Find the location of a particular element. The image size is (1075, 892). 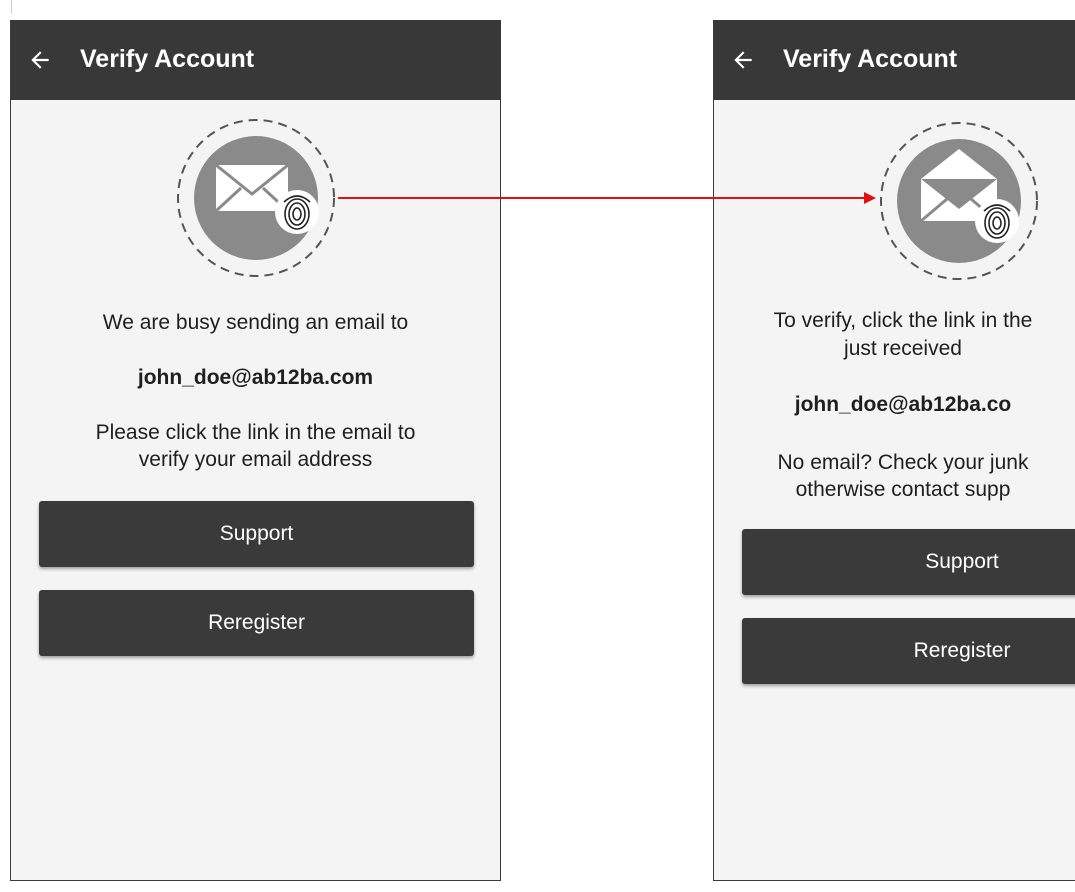

envelope-closed-fingerprint-icon is located at coordinates (256, 198).